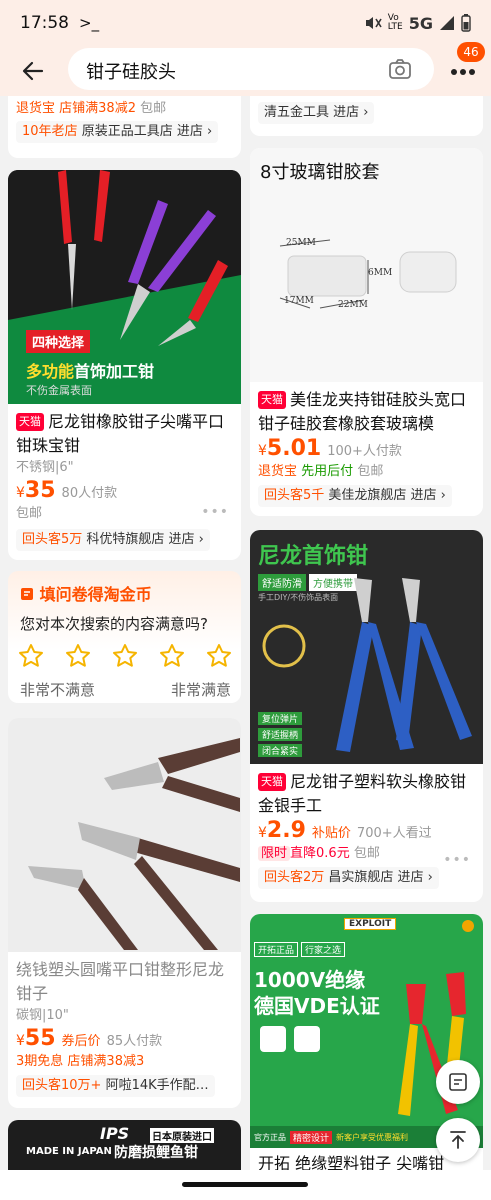 This screenshot has height=1200, width=491. Describe the element at coordinates (106, 1061) in the screenshot. I see `store-discount-label: 店铺满38减3` at that location.